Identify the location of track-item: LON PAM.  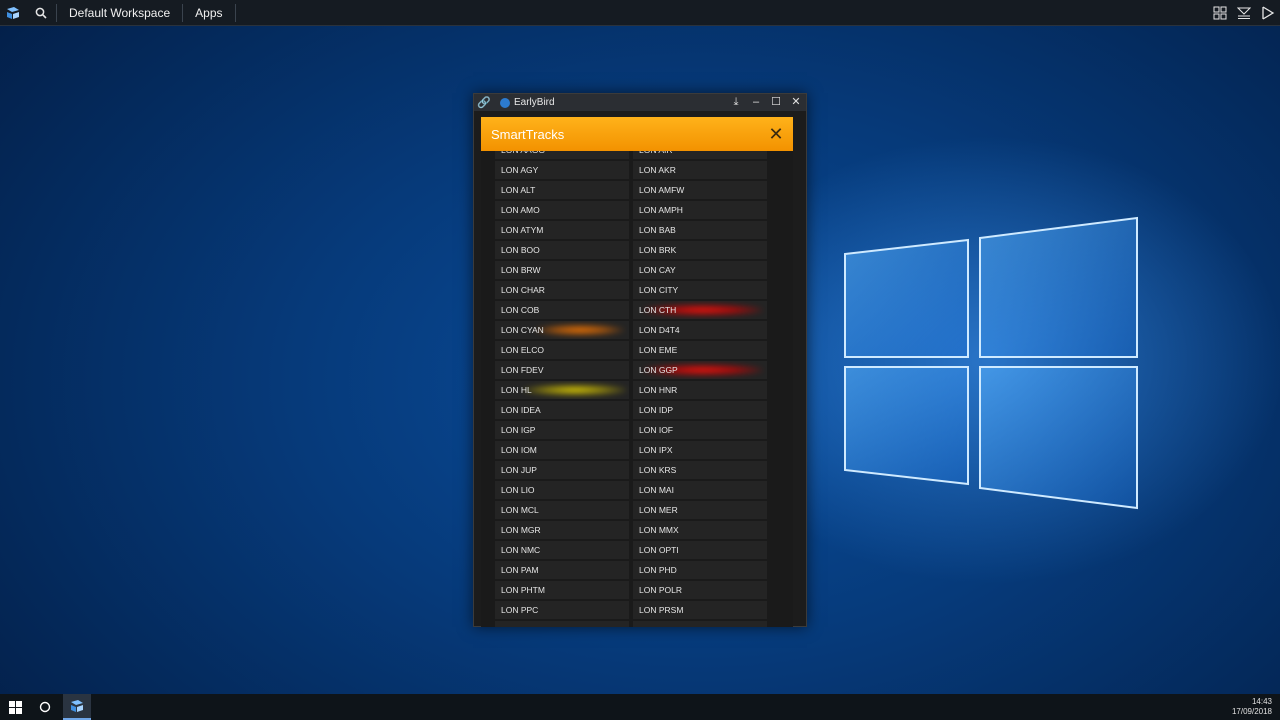
(562, 570).